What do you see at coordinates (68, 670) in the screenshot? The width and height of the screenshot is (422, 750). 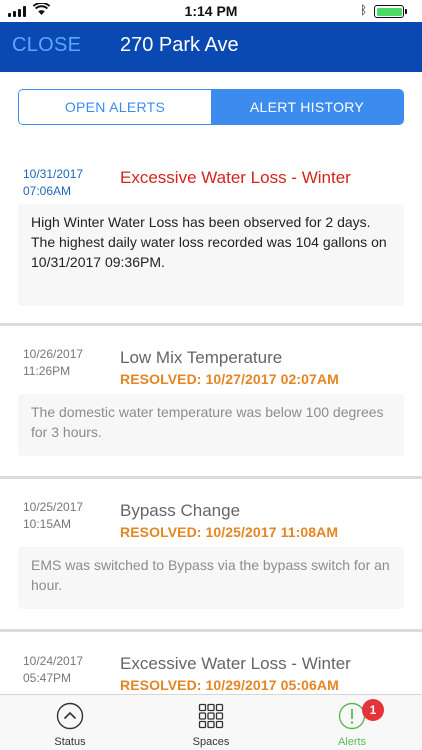 I see `alert-datetime: 10/24/2017 05:47PM` at bounding box center [68, 670].